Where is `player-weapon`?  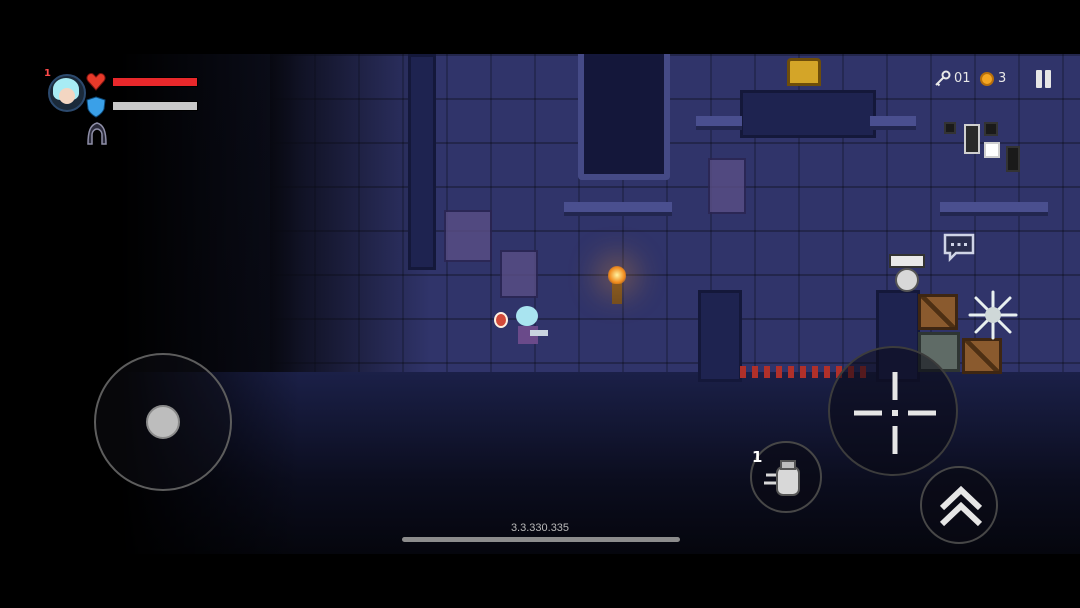
player-weapon is located at coordinates (539, 333).